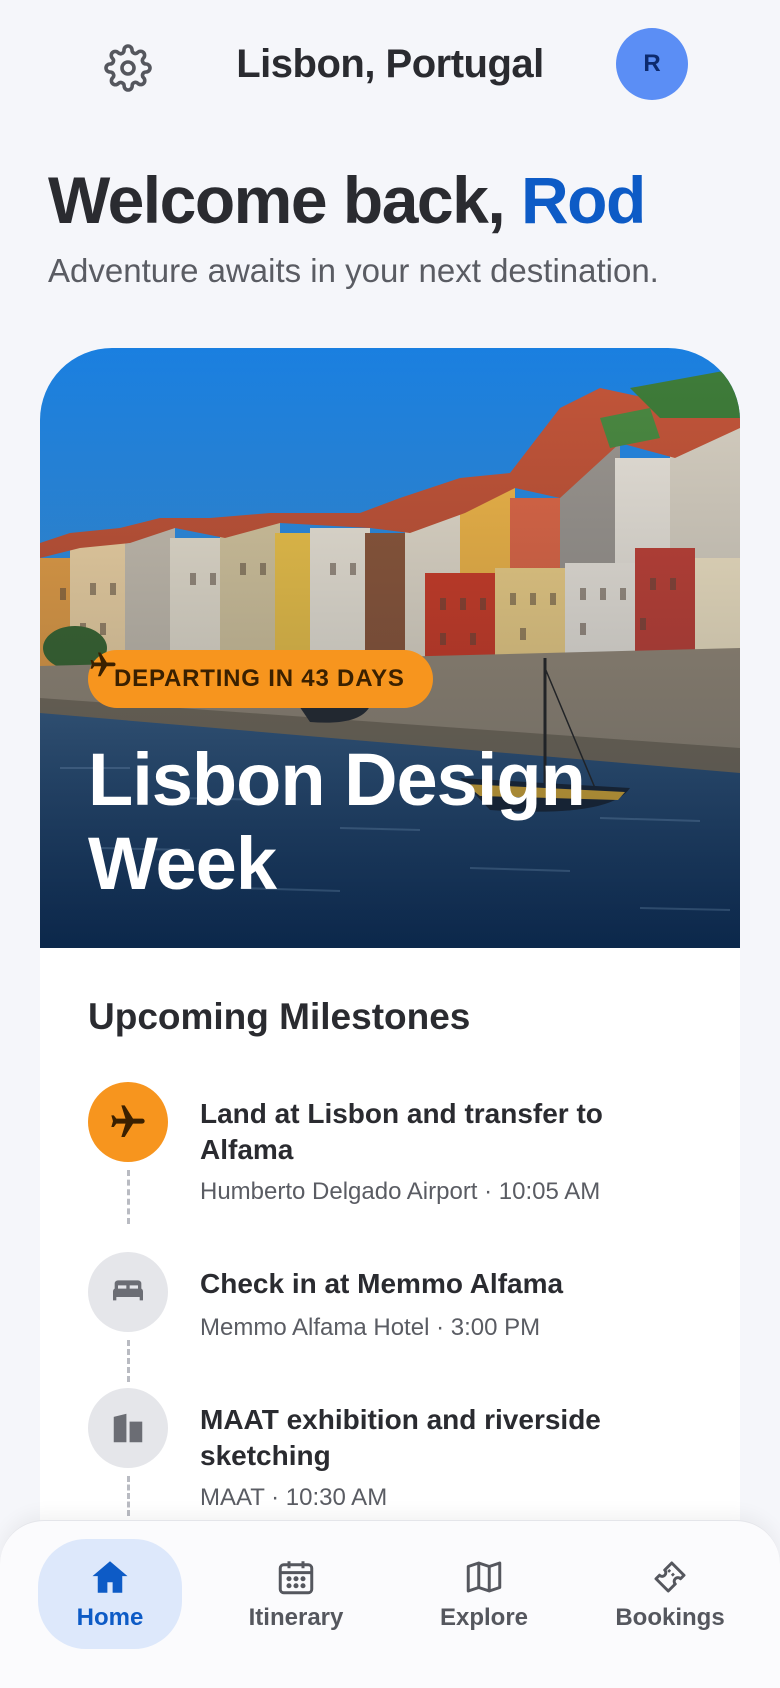 This screenshot has height=1688, width=780. I want to click on nav-home-label: Home, so click(110, 1617).